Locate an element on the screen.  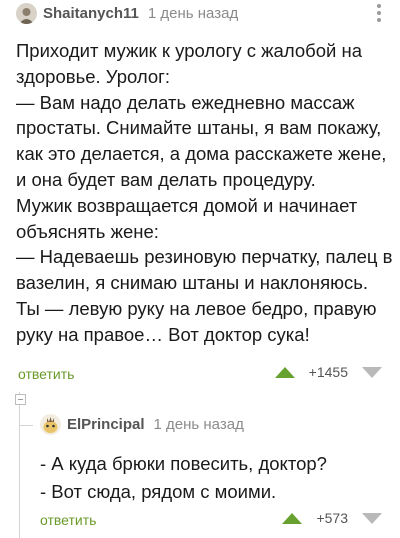
comment-line: - Вот сюда, рядом с моими. is located at coordinates (158, 491).